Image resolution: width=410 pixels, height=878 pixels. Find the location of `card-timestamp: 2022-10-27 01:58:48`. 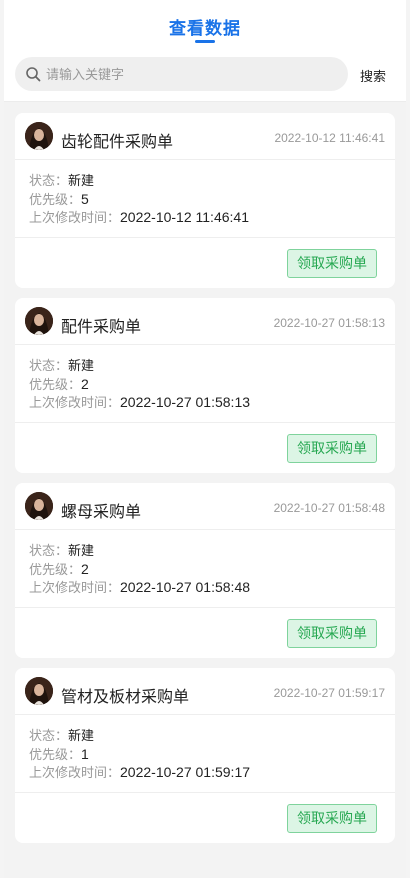

card-timestamp: 2022-10-27 01:58:48 is located at coordinates (329, 508).